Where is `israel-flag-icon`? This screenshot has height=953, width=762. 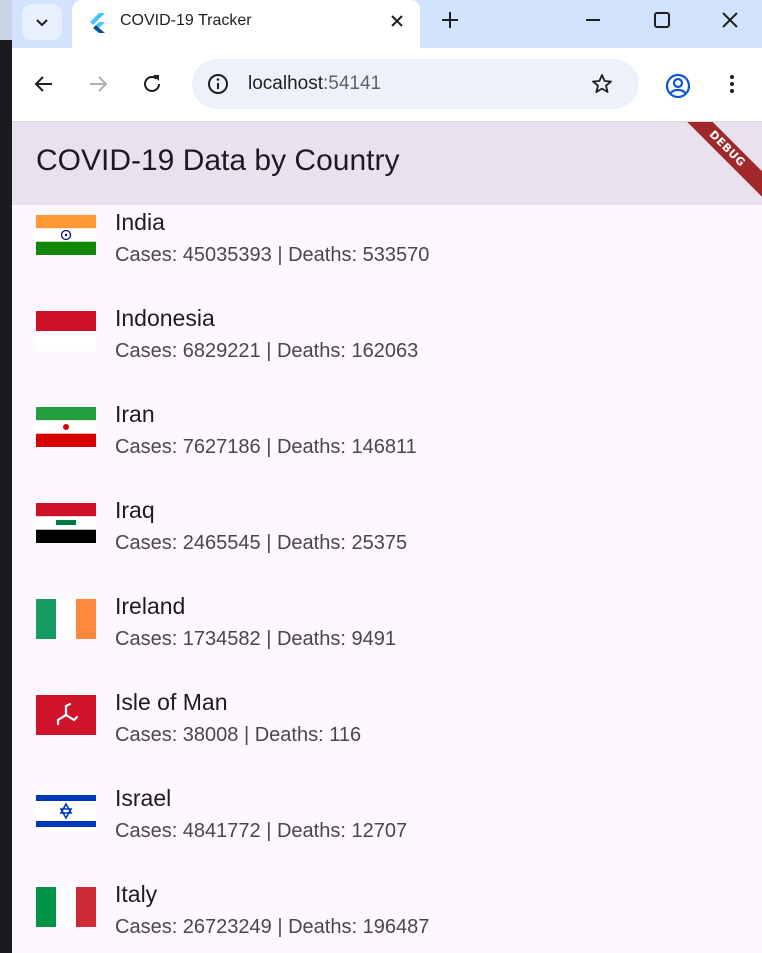 israel-flag-icon is located at coordinates (66, 811).